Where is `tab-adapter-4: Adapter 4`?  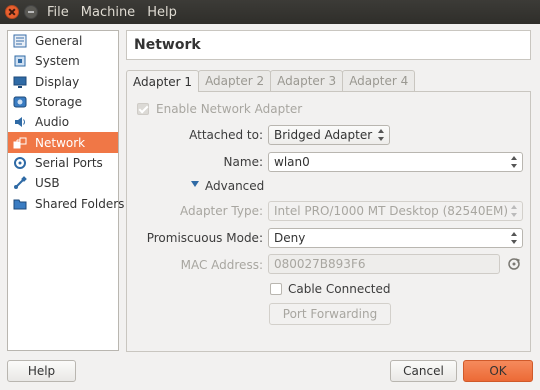
tab-adapter-4: Adapter 4 is located at coordinates (379, 80).